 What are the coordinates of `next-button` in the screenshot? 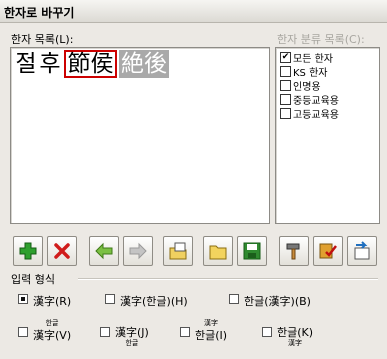 It's located at (138, 251).